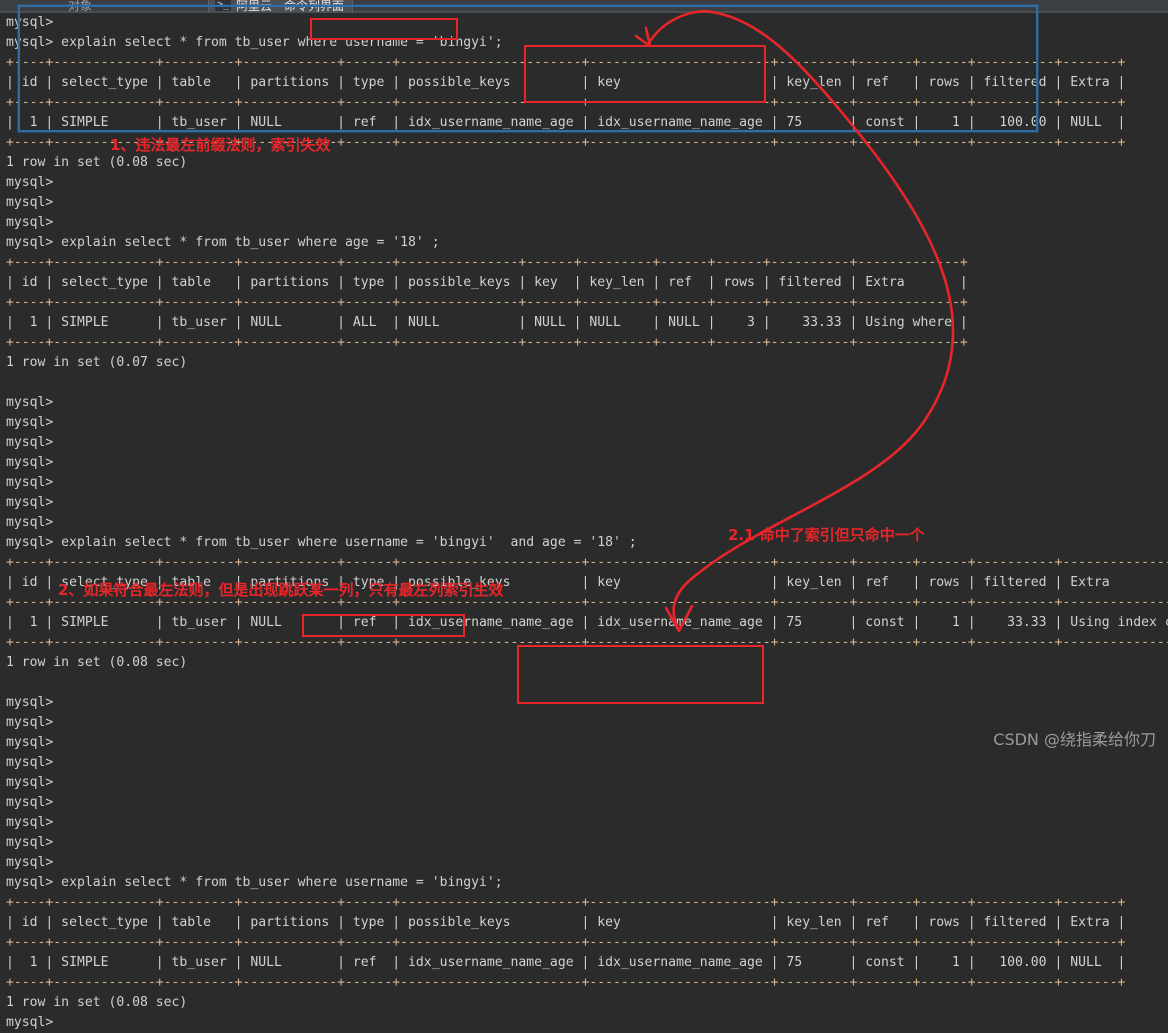  Describe the element at coordinates (645, 74) in the screenshot. I see `highlight-table1-key-columns` at that location.